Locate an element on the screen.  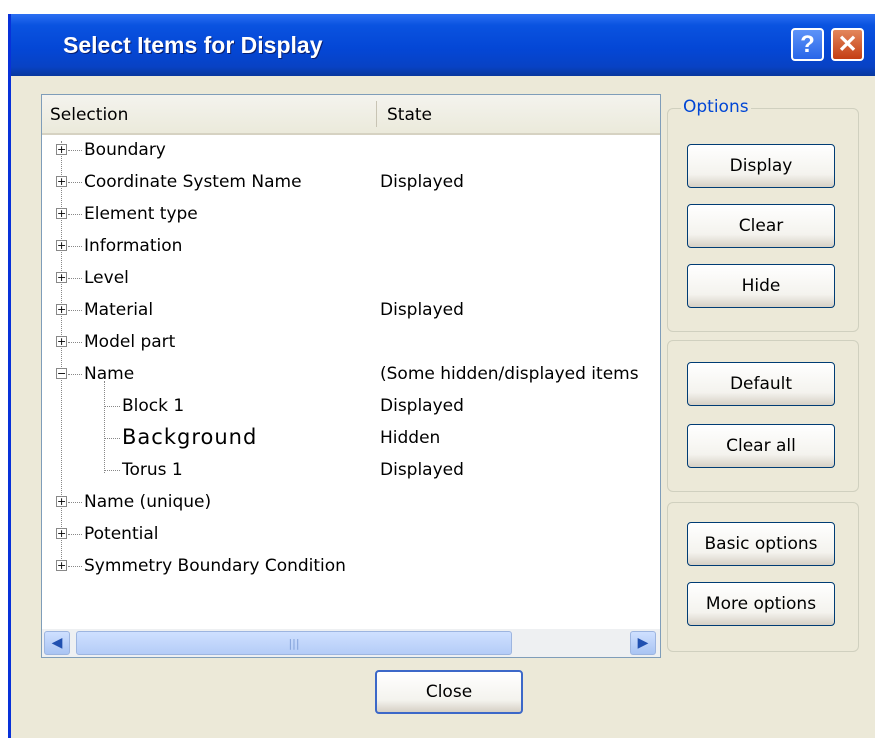
column-header-state: State is located at coordinates (409, 115).